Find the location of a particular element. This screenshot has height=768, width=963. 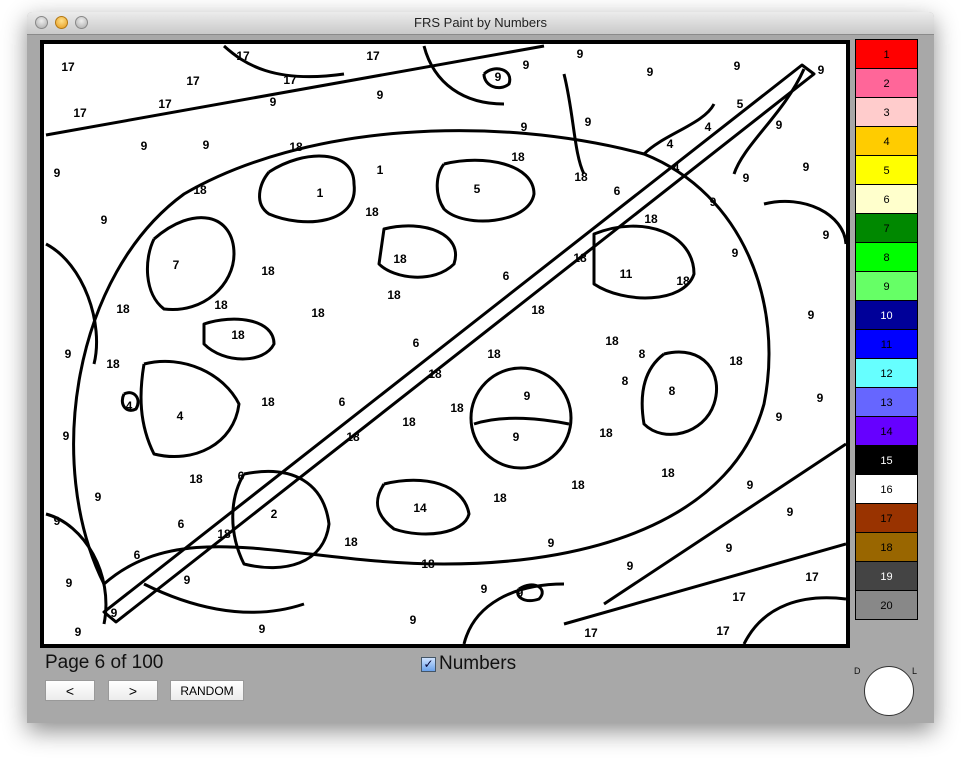

palette-swatch-9: 9 is located at coordinates (886, 286).